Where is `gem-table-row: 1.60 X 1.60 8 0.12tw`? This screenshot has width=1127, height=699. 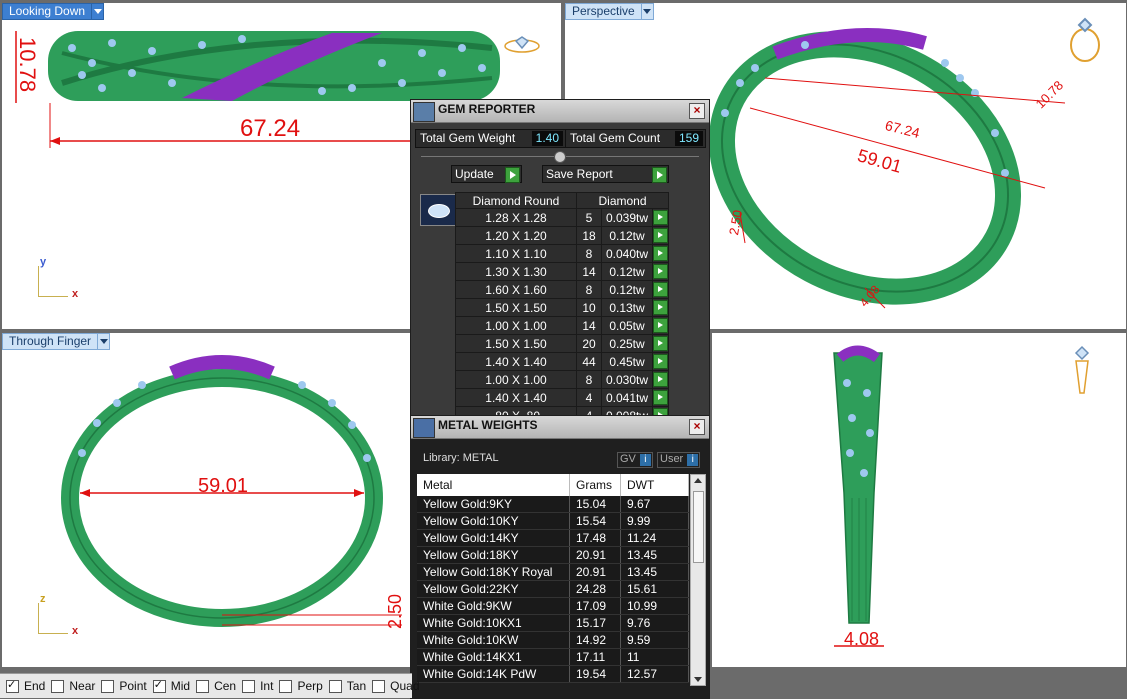 gem-table-row: 1.60 X 1.60 8 0.12tw is located at coordinates (562, 289).